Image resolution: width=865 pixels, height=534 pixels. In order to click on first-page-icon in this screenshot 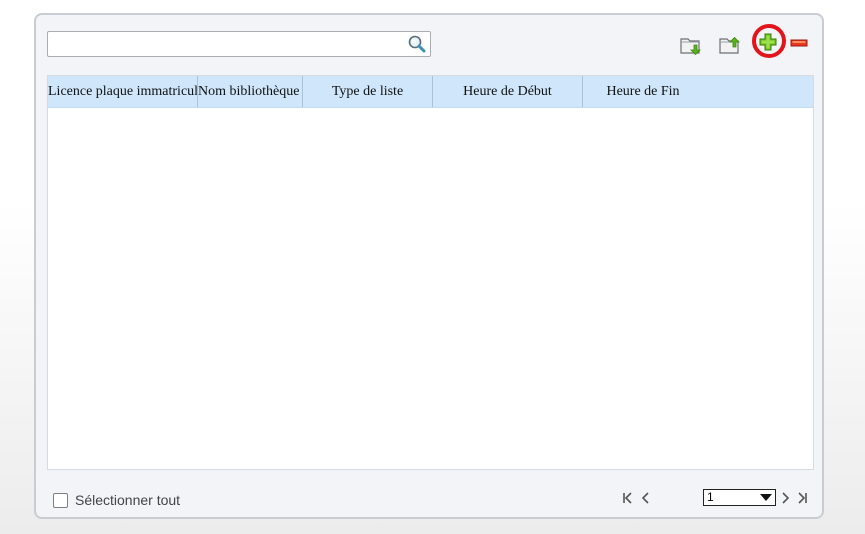, I will do `click(628, 498)`.